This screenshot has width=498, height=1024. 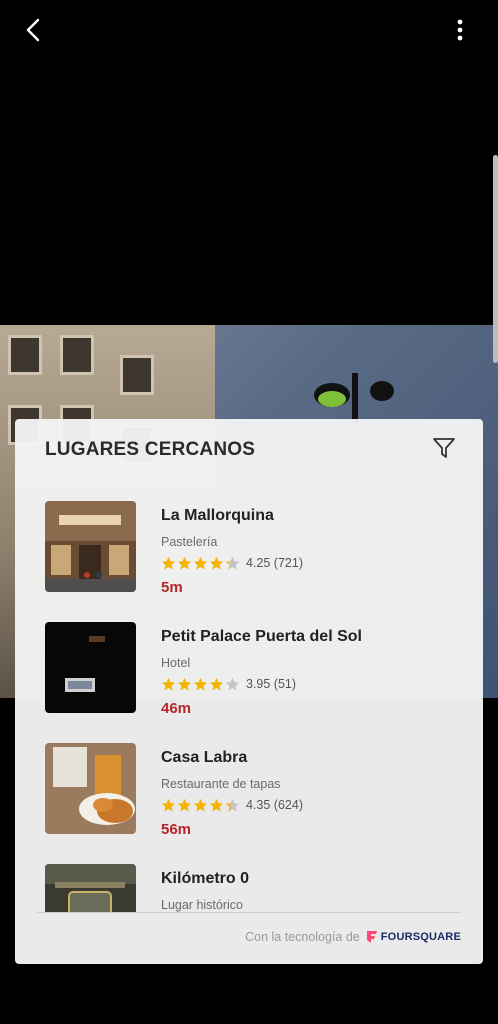 I want to click on filter-icon, so click(x=444, y=448).